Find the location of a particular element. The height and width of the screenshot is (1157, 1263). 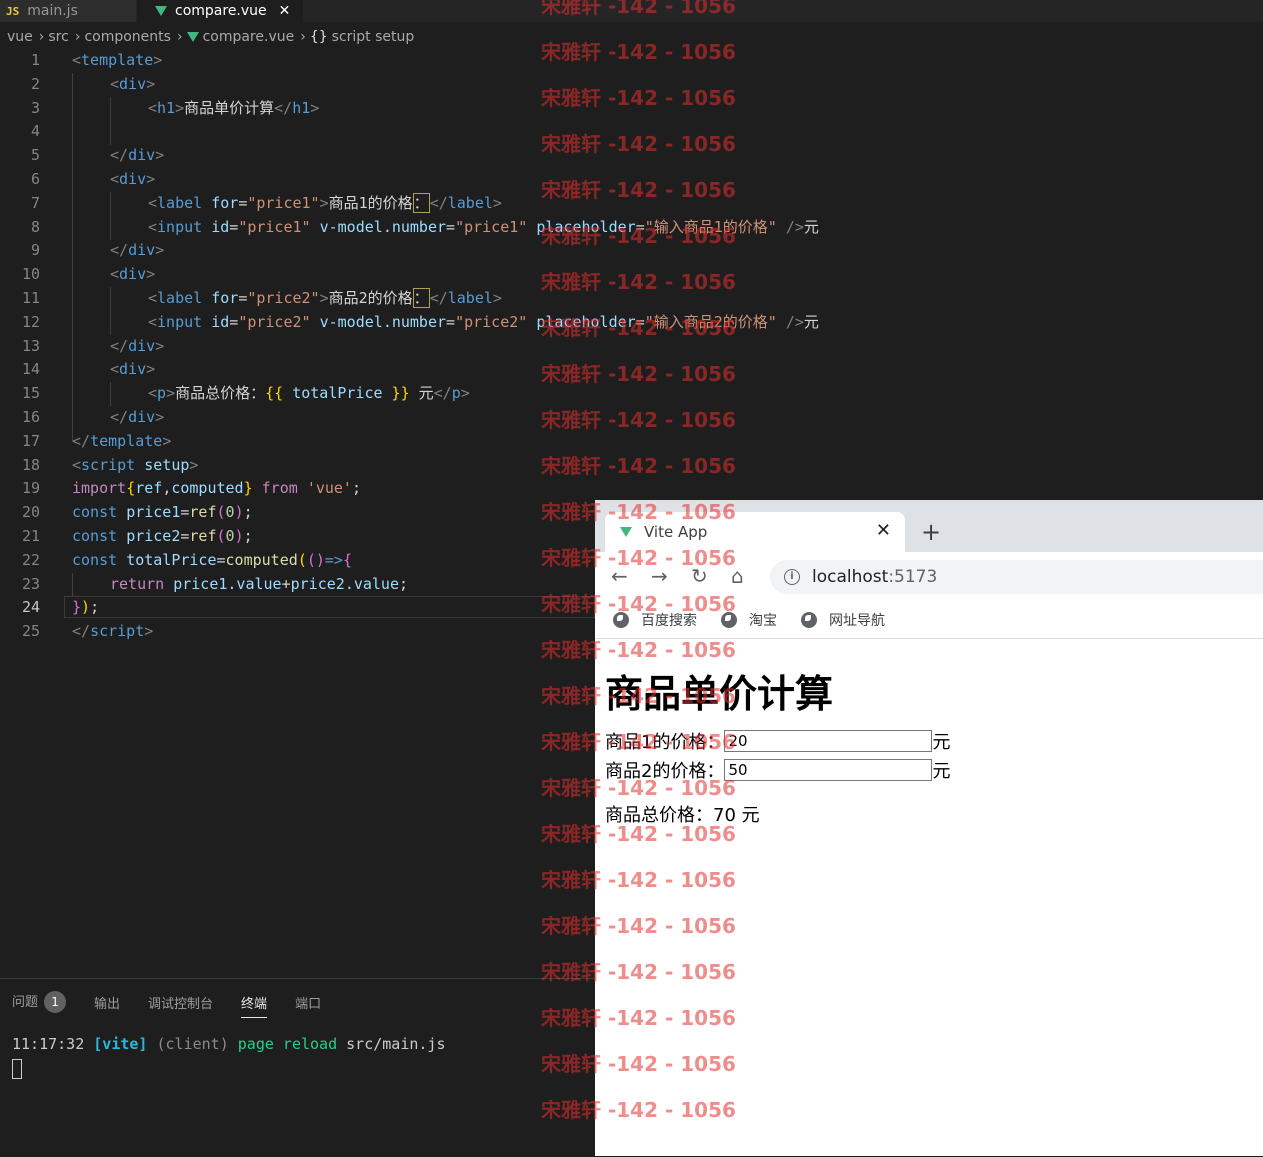

tab-compare-vue: compare.vue ✕ is located at coordinates (220, 11).